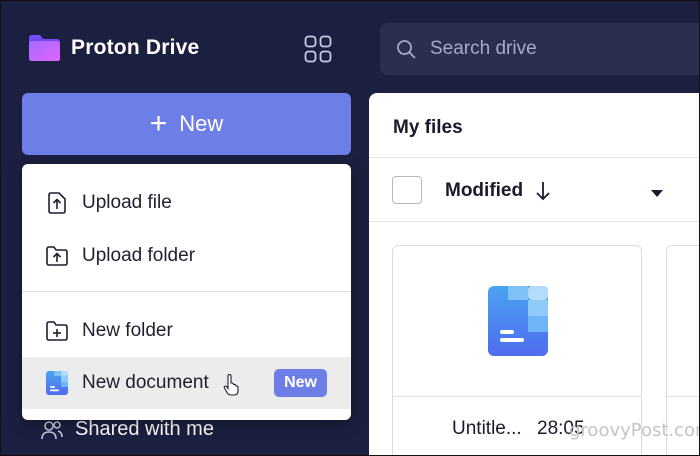 The width and height of the screenshot is (700, 456). I want to click on app-logo: Proton Drive, so click(113, 48).